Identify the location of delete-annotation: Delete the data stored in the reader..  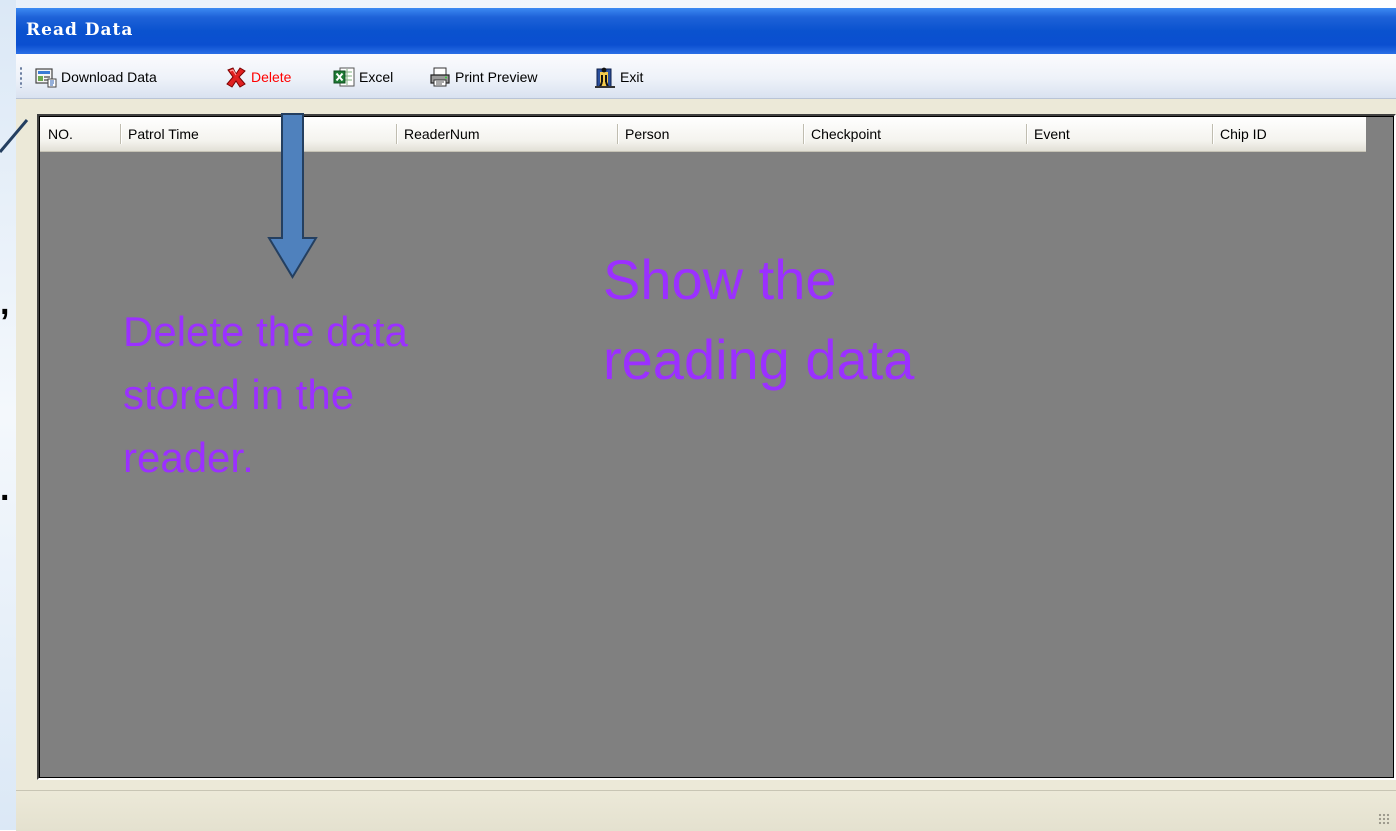
(333, 394).